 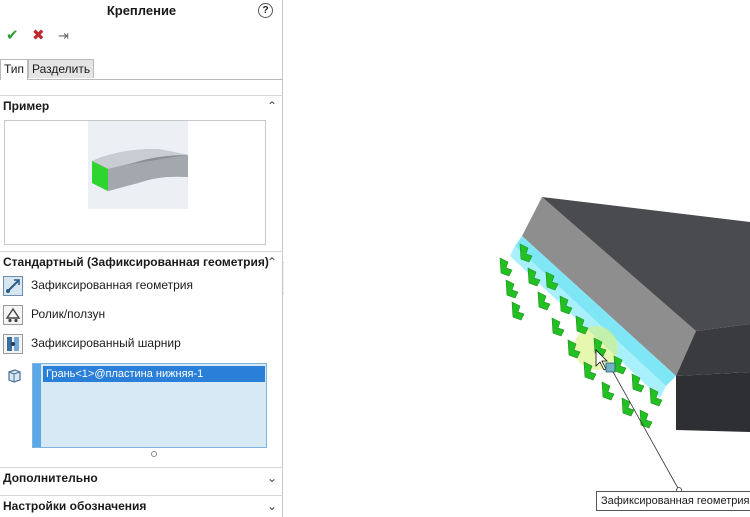 I want to click on pin-button: ⇥, so click(x=63, y=36).